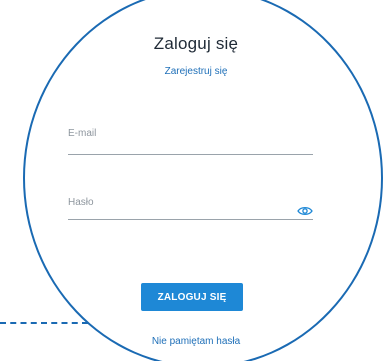 The height and width of the screenshot is (361, 383). What do you see at coordinates (305, 211) in the screenshot?
I see `eye-icon` at bounding box center [305, 211].